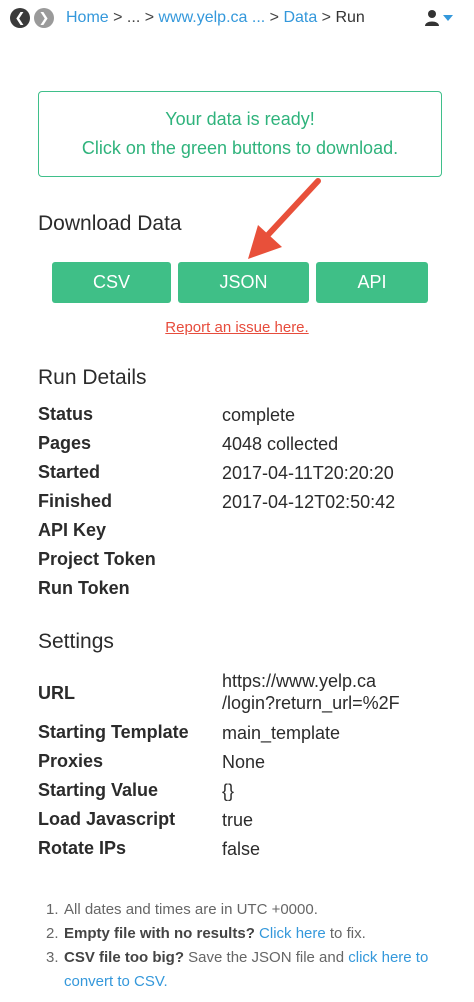 This screenshot has height=1002, width=474. I want to click on load-javascript-value: true, so click(238, 820).